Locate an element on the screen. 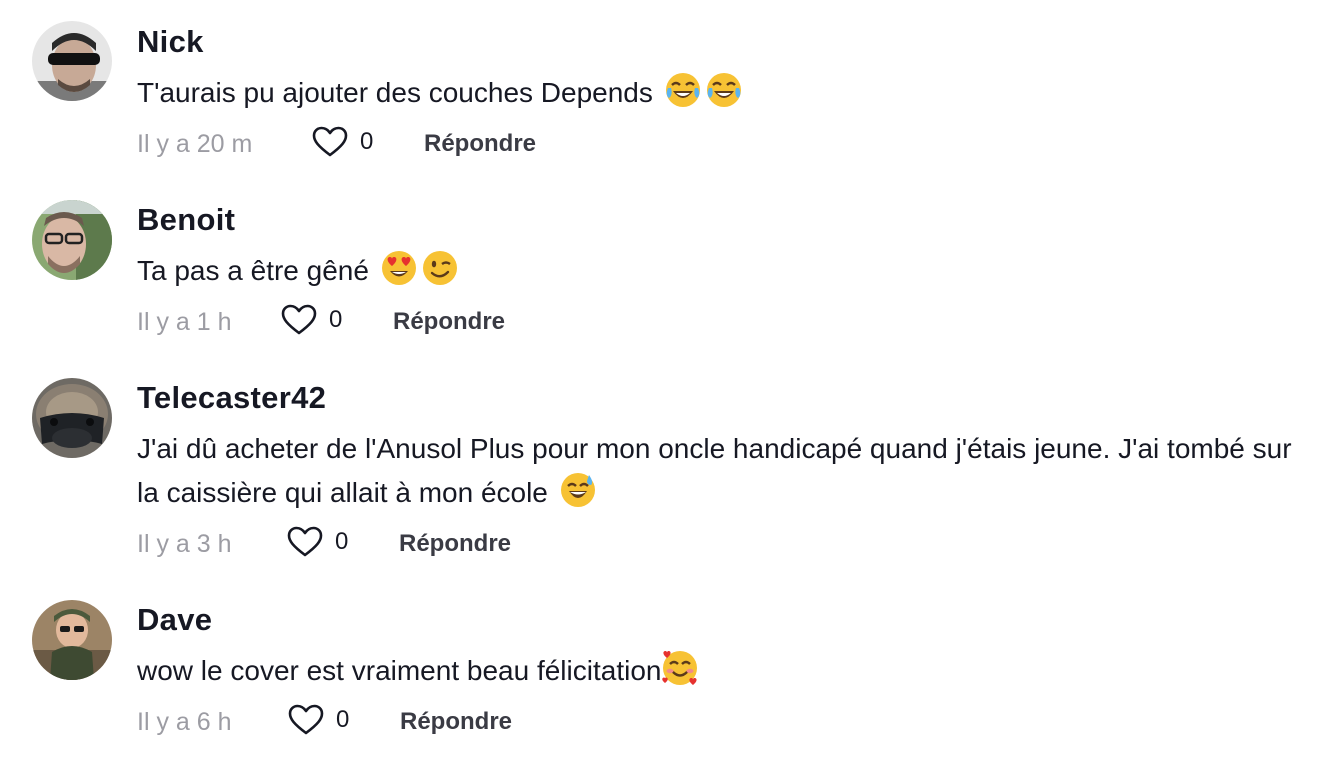 The image size is (1320, 768). comment-meta: Il y a 1 h 0 Répondre is located at coordinates (718, 322).